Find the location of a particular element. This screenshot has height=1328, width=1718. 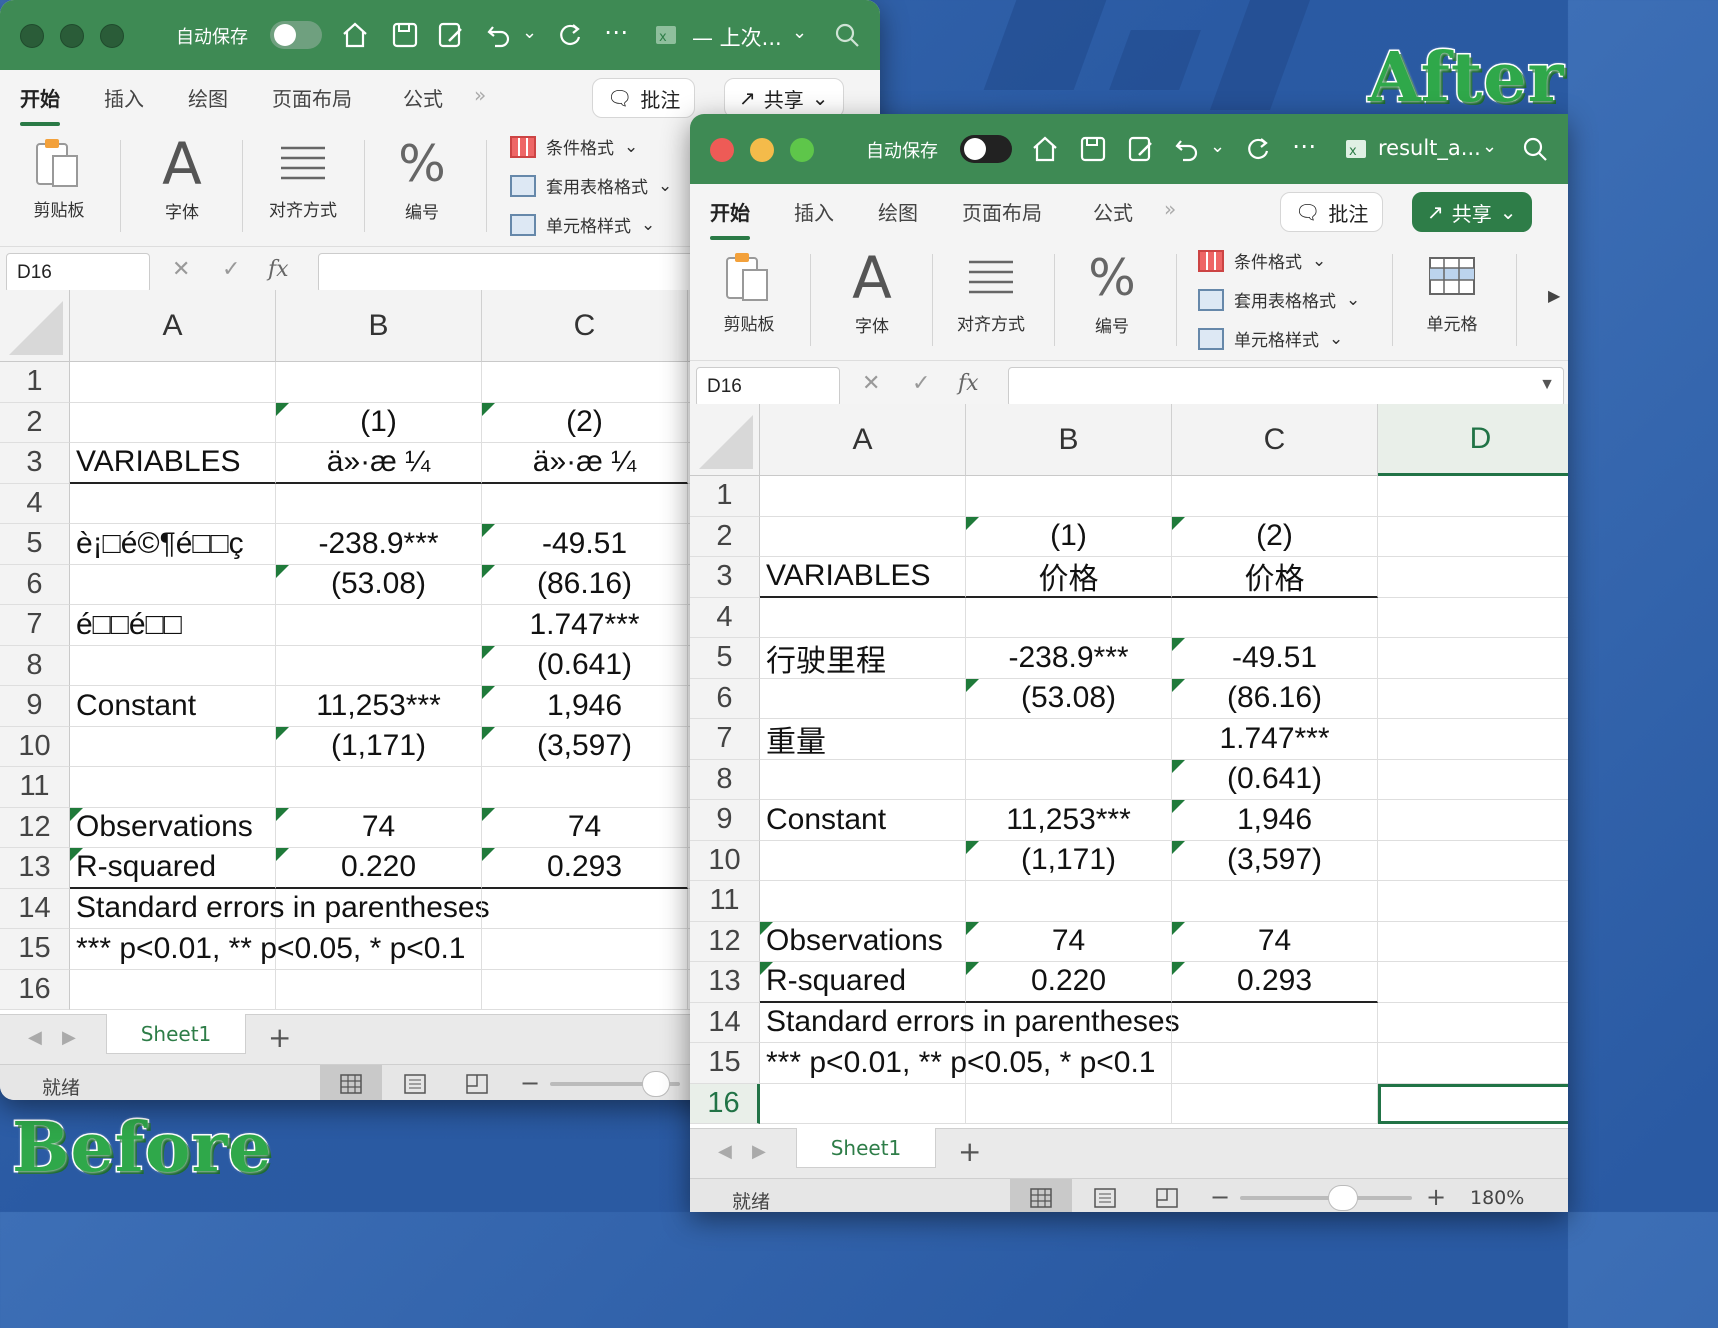

edit-icon is located at coordinates (1141, 149).